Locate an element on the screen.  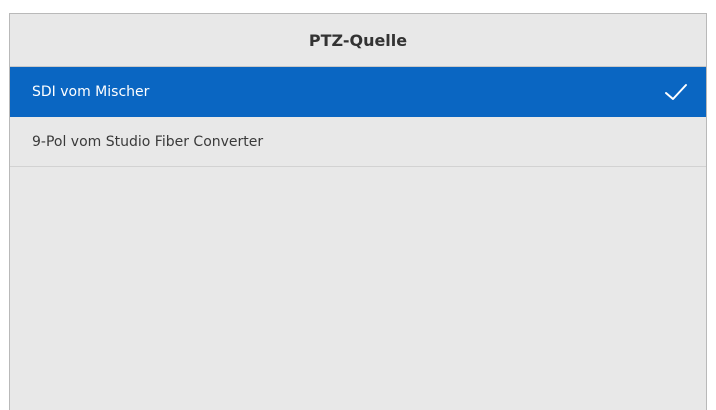
dialog-title: PTZ-Quelle is located at coordinates (358, 40).